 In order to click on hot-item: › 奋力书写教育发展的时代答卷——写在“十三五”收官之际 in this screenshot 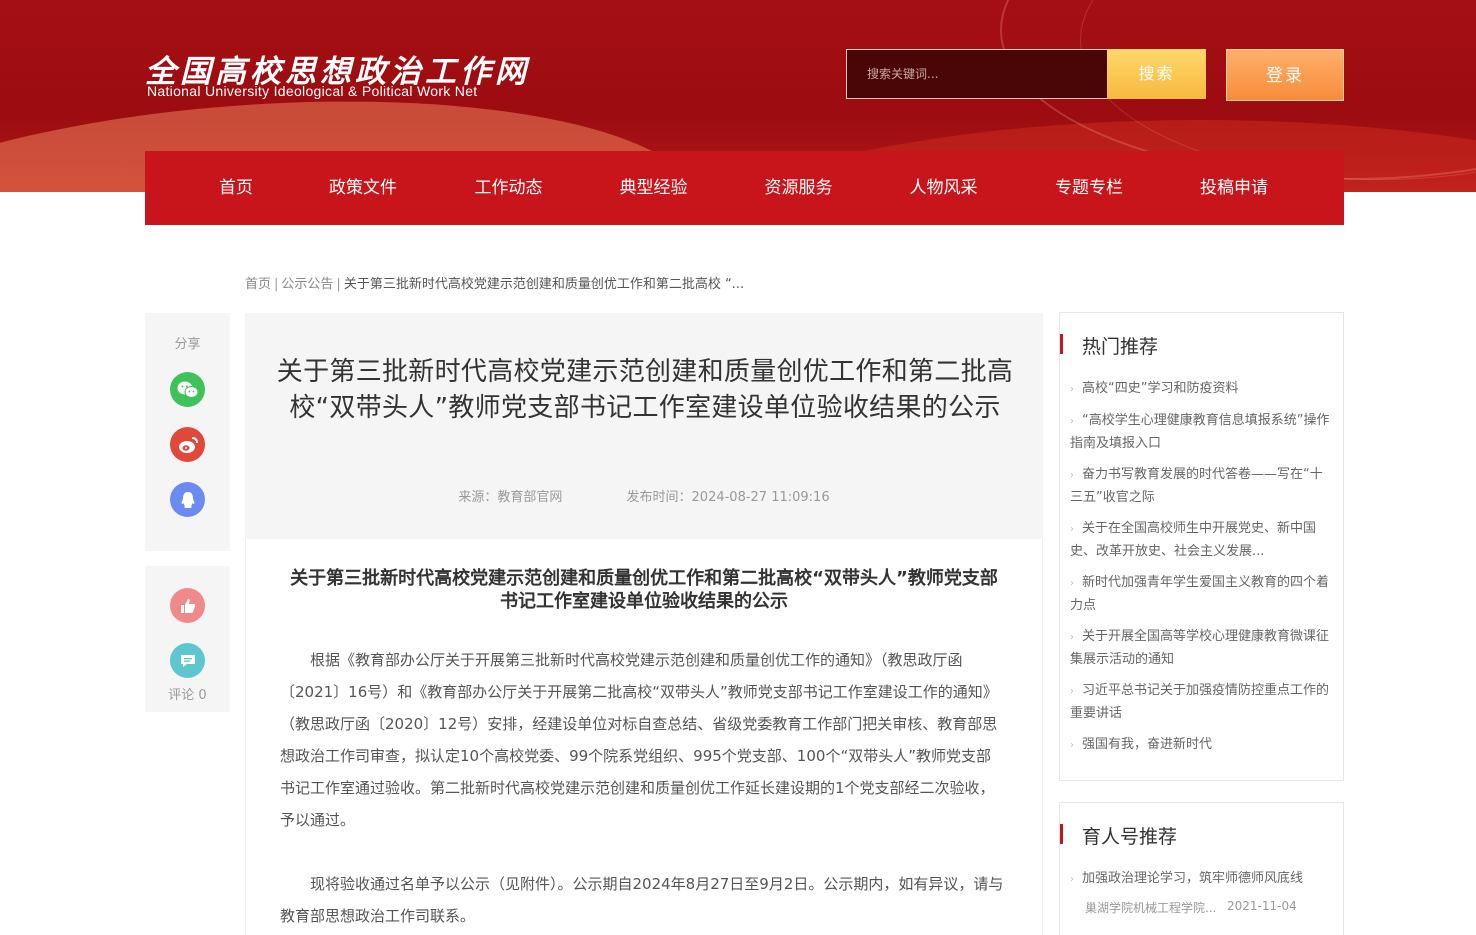, I will do `click(1200, 486)`.